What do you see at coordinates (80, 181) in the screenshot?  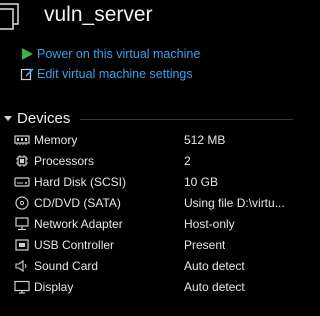 I see `device-name: Hard Disk (SCSI)` at bounding box center [80, 181].